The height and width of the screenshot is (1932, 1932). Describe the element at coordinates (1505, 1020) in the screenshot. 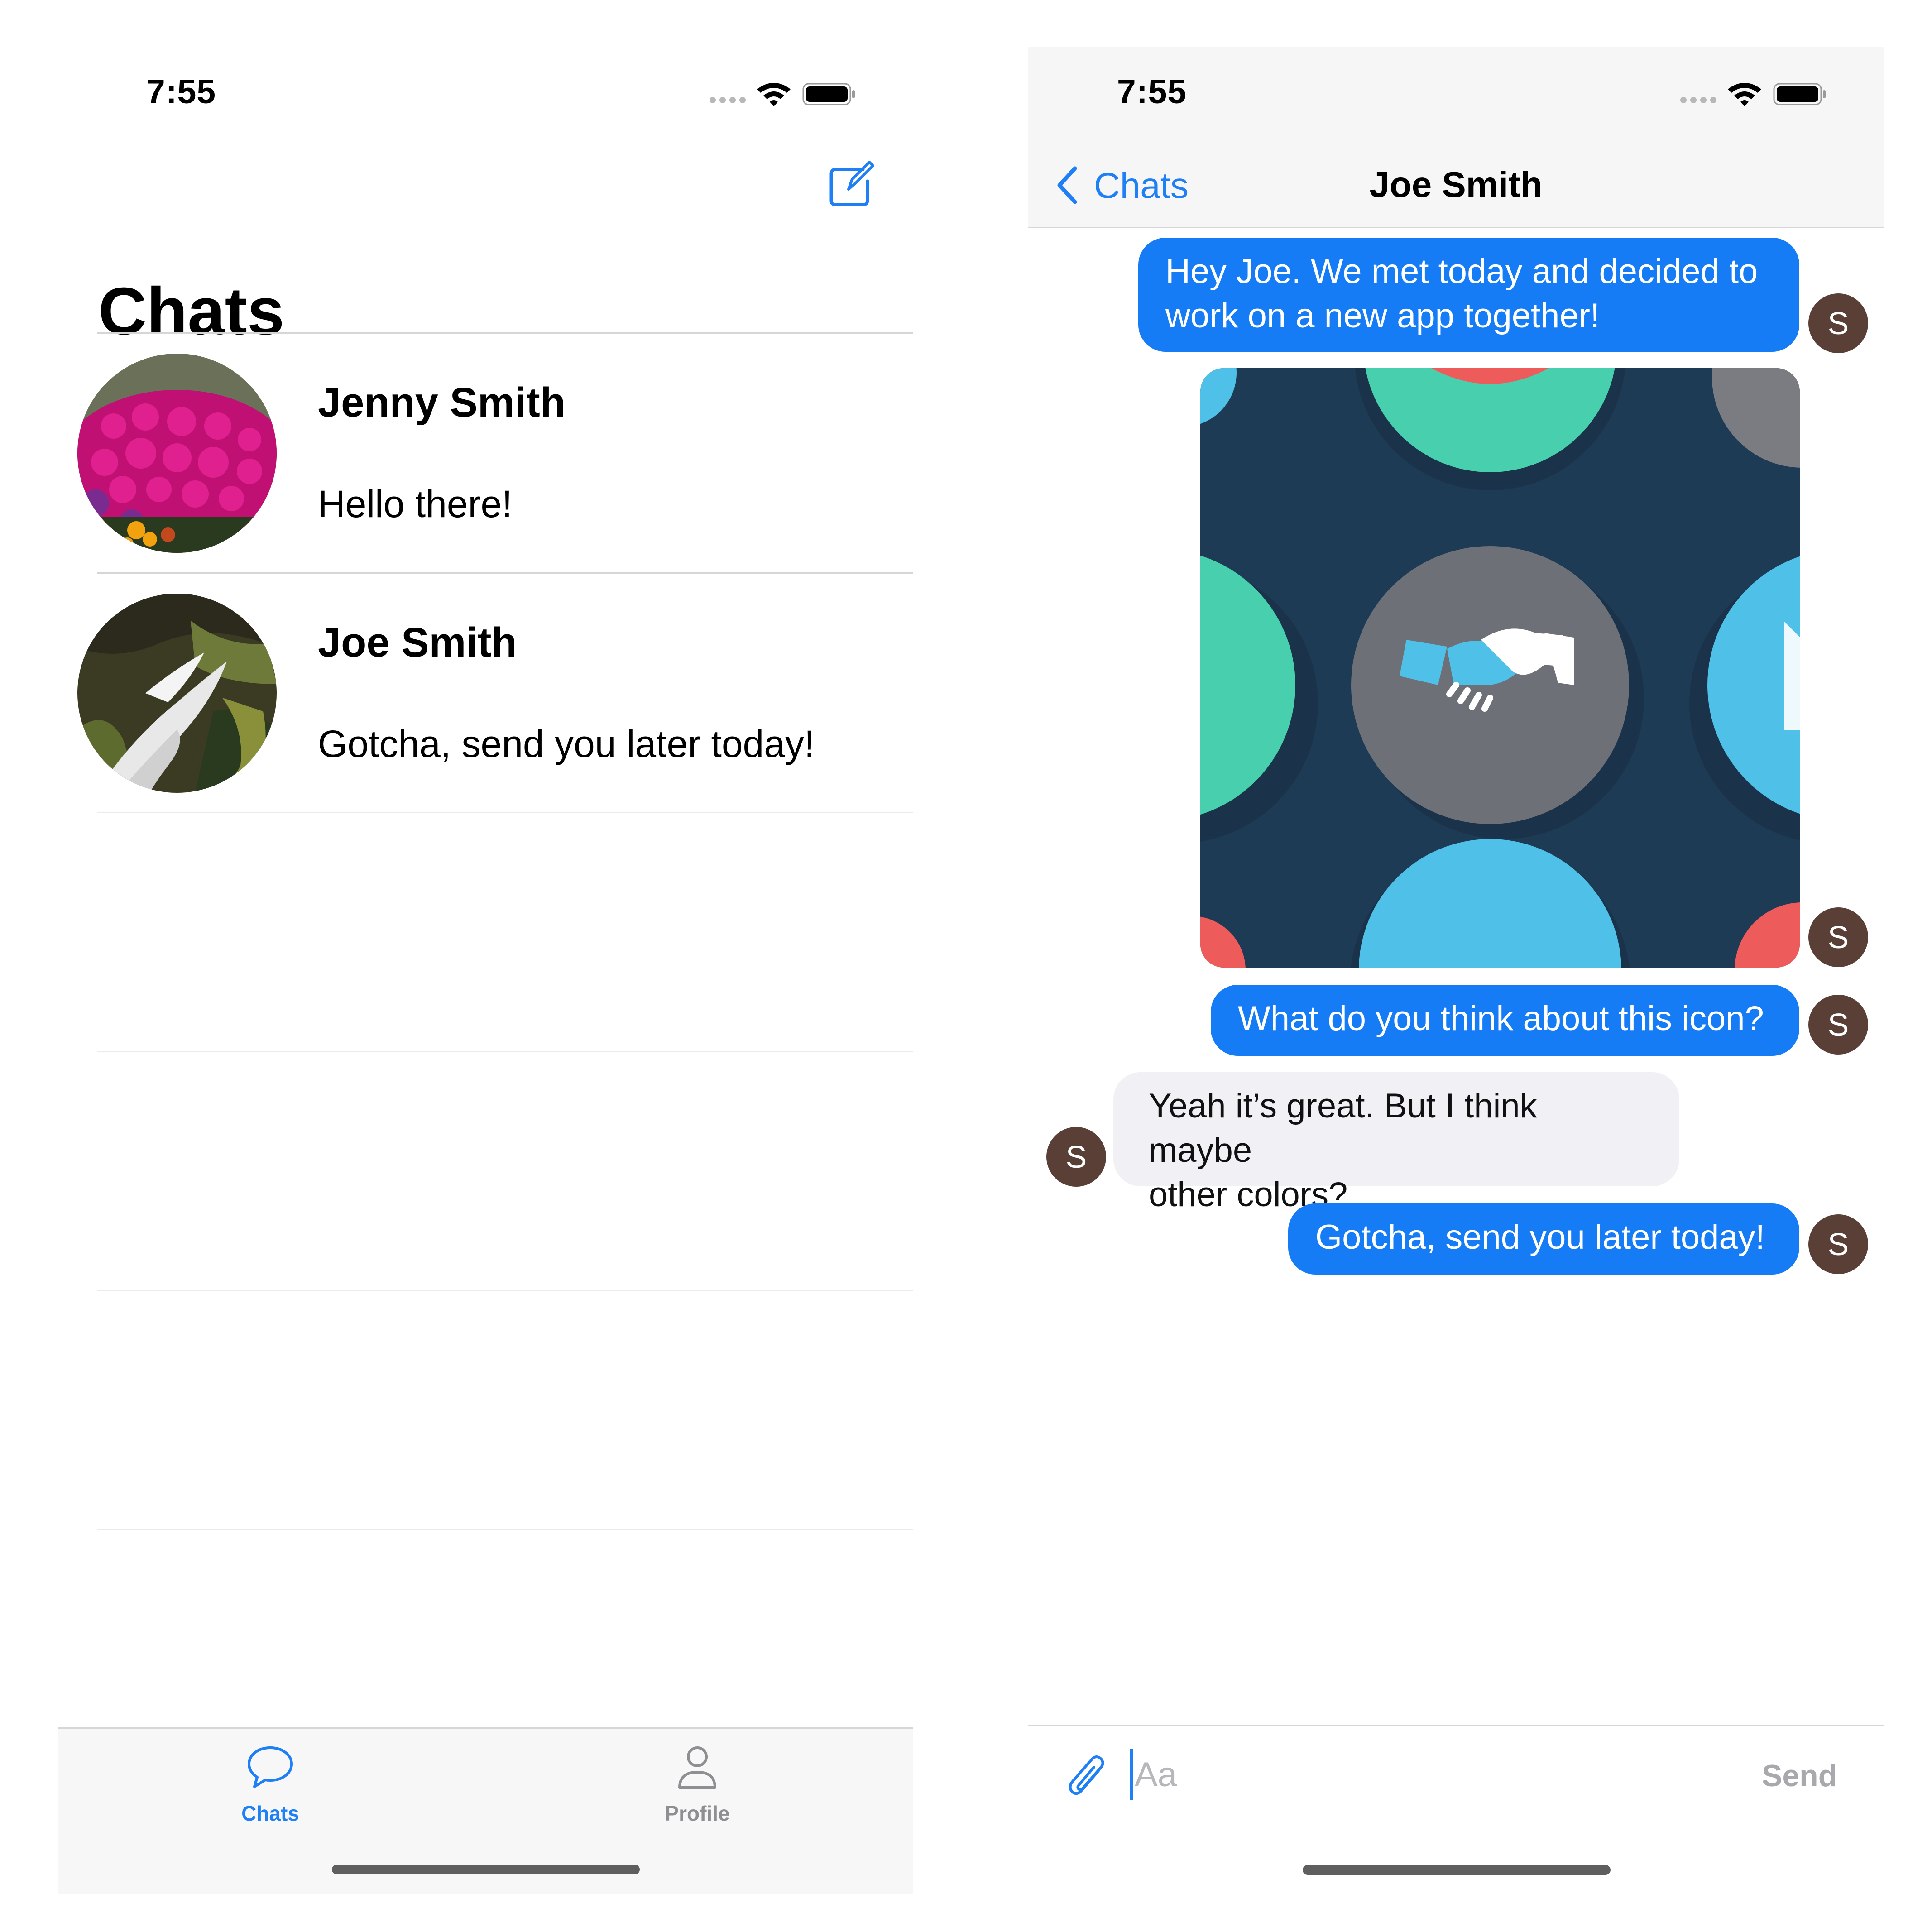

I see `message-bubble-outgoing: What do you think about this icon?` at that location.